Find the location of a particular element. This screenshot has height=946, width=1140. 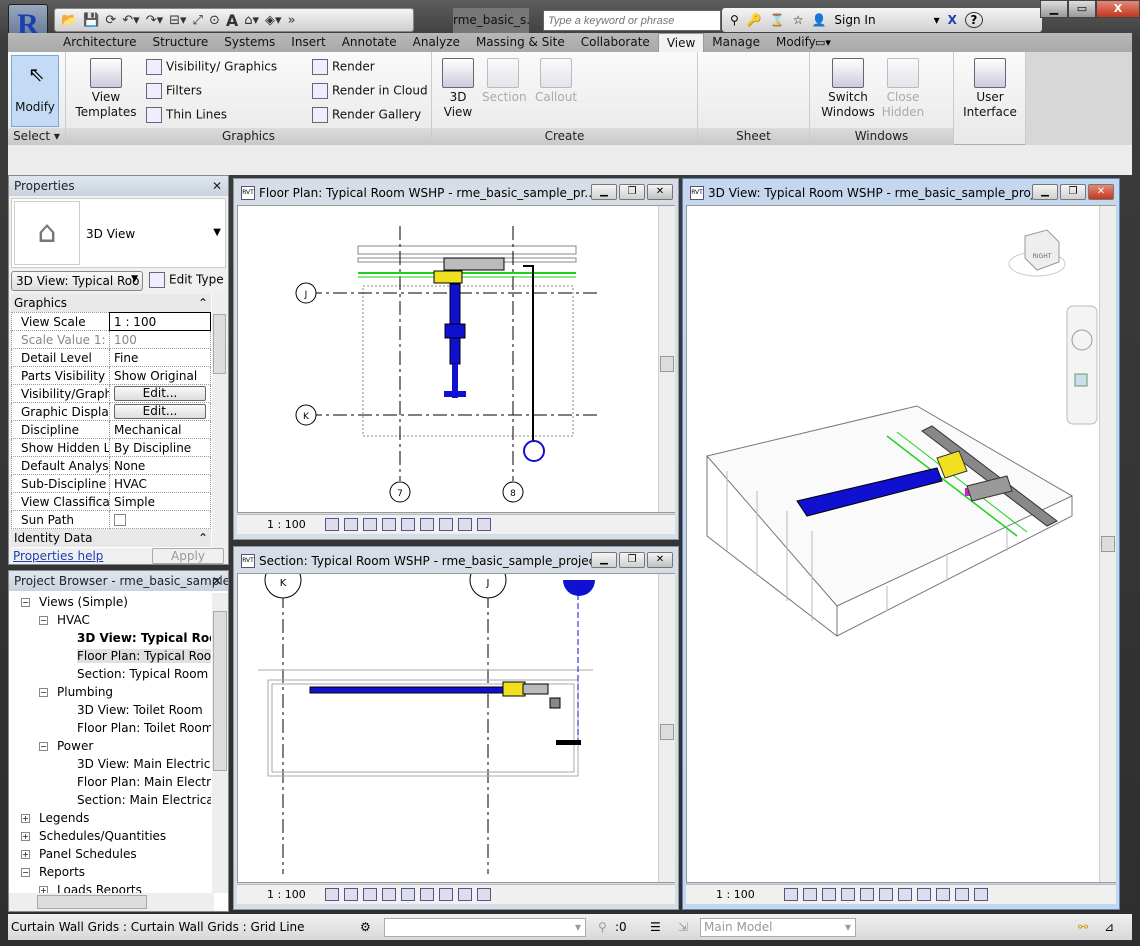

sync-icon: ⟳ is located at coordinates (110, 20).